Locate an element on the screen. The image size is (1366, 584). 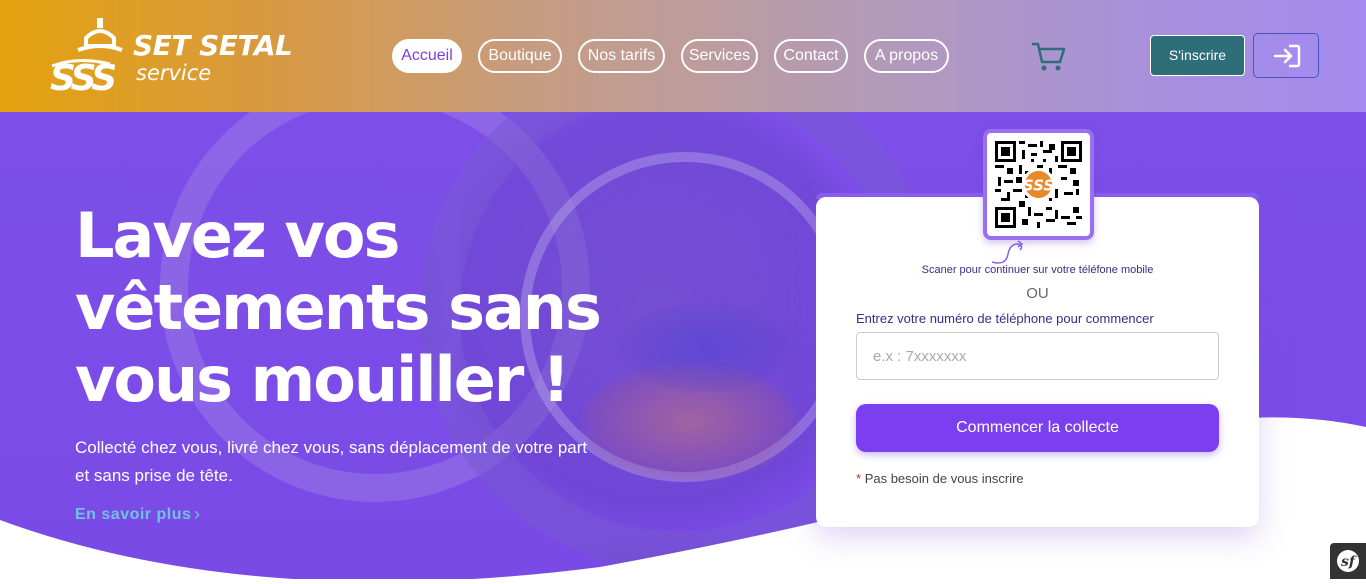
logo-icon: SSS is located at coordinates (86, 58).